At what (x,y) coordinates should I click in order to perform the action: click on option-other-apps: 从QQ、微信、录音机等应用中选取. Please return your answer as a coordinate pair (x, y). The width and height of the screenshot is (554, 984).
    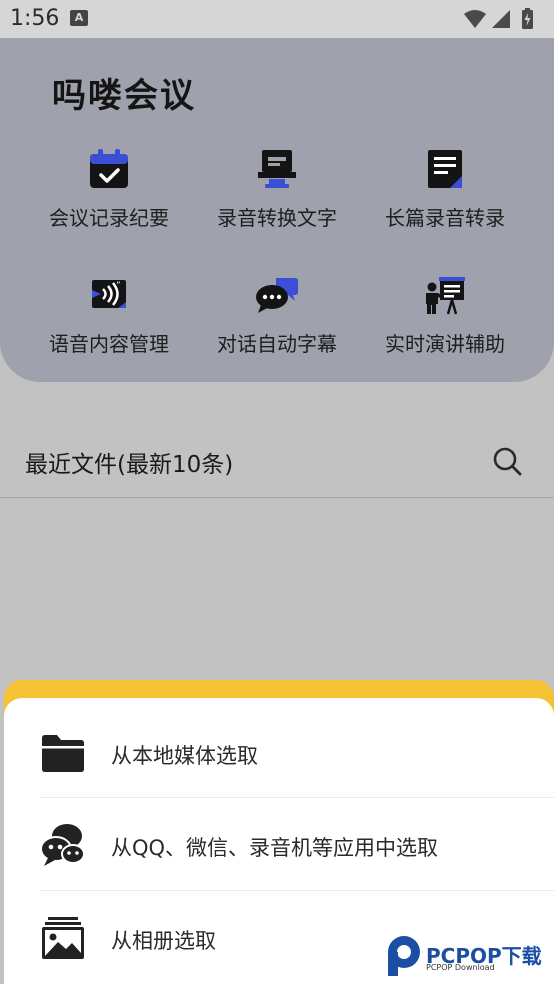
    Looking at the image, I should click on (279, 844).